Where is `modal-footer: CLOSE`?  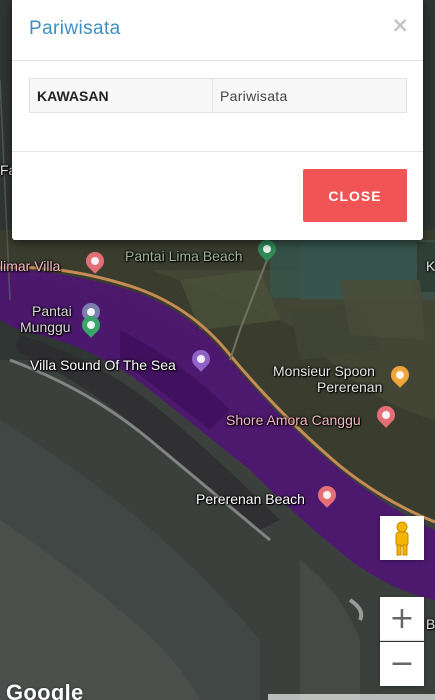
modal-footer: CLOSE is located at coordinates (217, 196).